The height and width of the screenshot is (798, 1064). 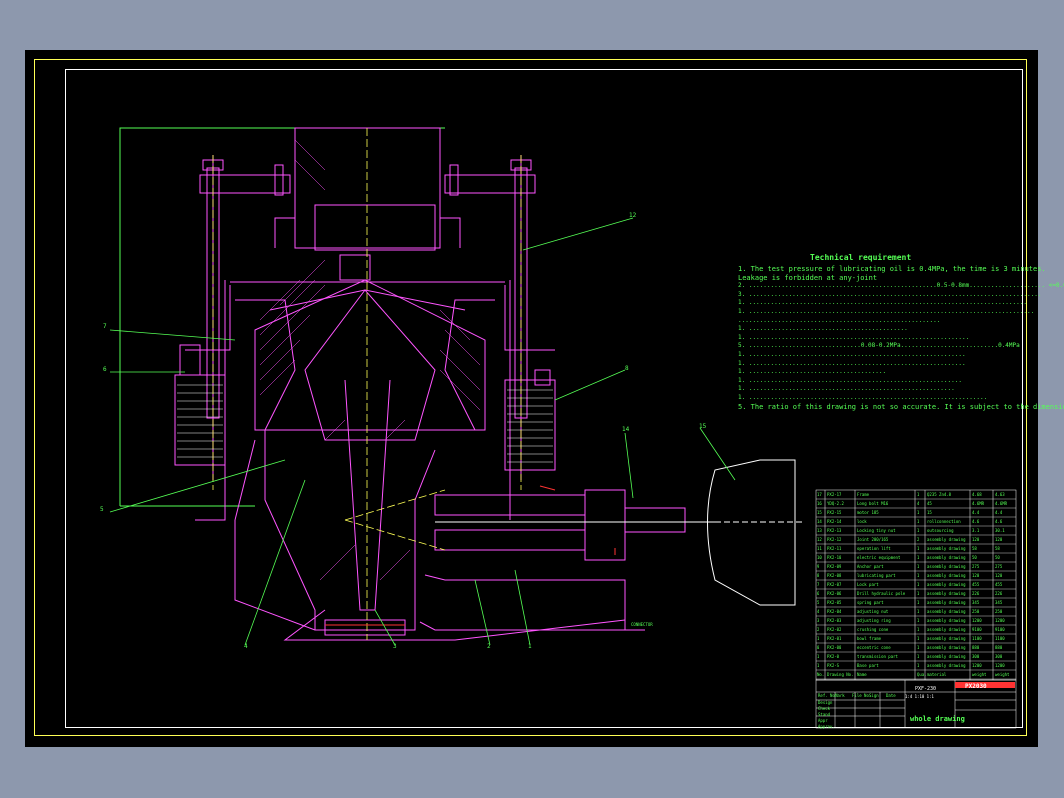 What do you see at coordinates (976, 530) in the screenshot?
I see `bom-cell-w: 3.1` at bounding box center [976, 530].